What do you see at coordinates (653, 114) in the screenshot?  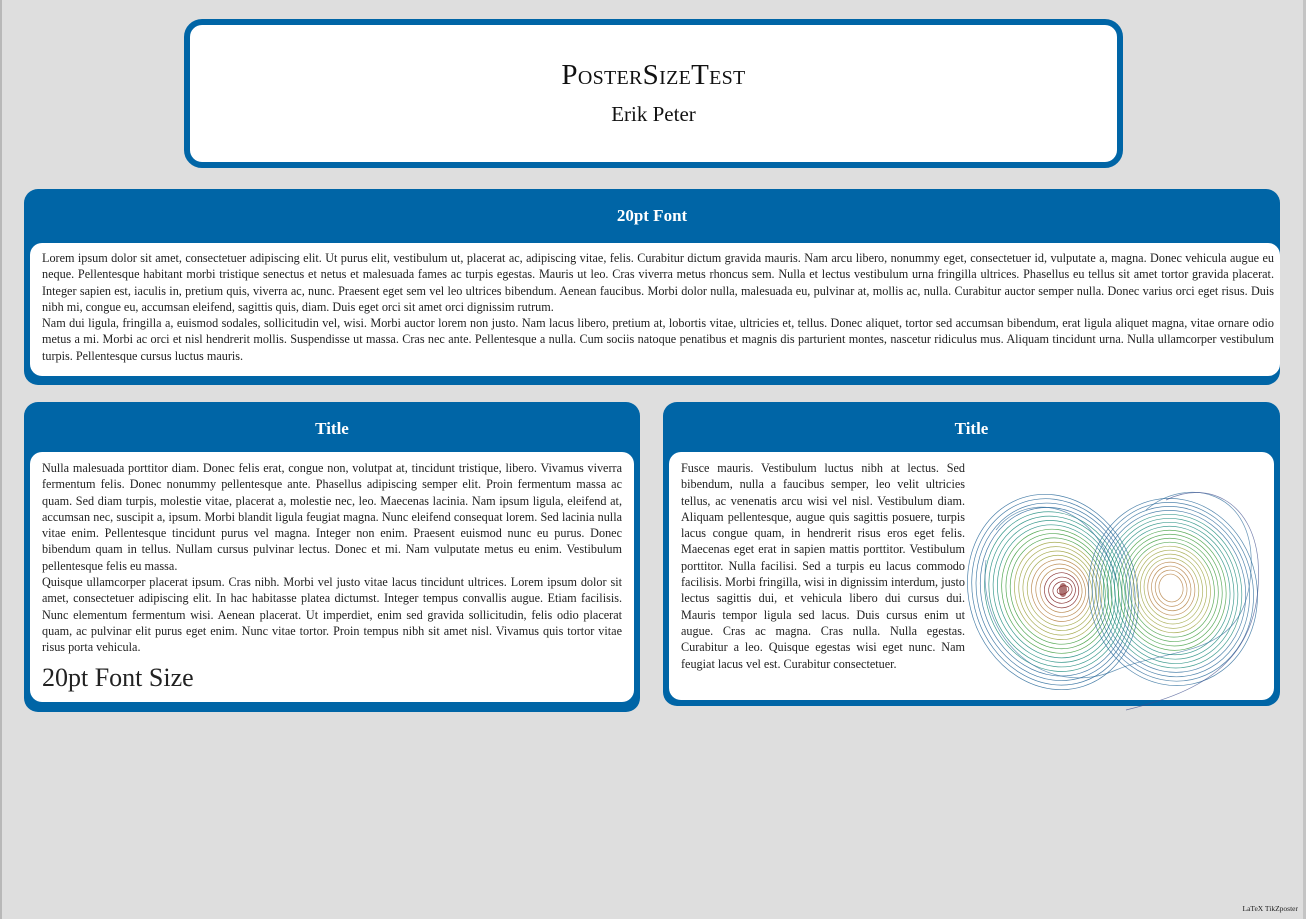 I see `poster-author: Erik Peter` at bounding box center [653, 114].